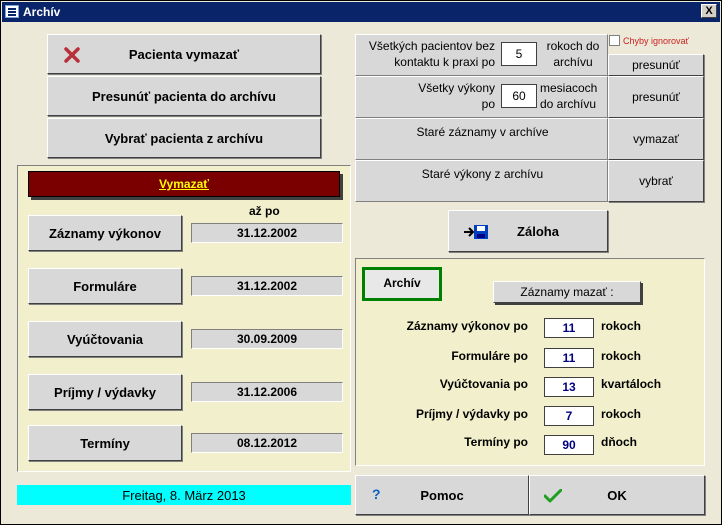 Image resolution: width=722 pixels, height=525 pixels. I want to click on ok-button: OK, so click(617, 495).